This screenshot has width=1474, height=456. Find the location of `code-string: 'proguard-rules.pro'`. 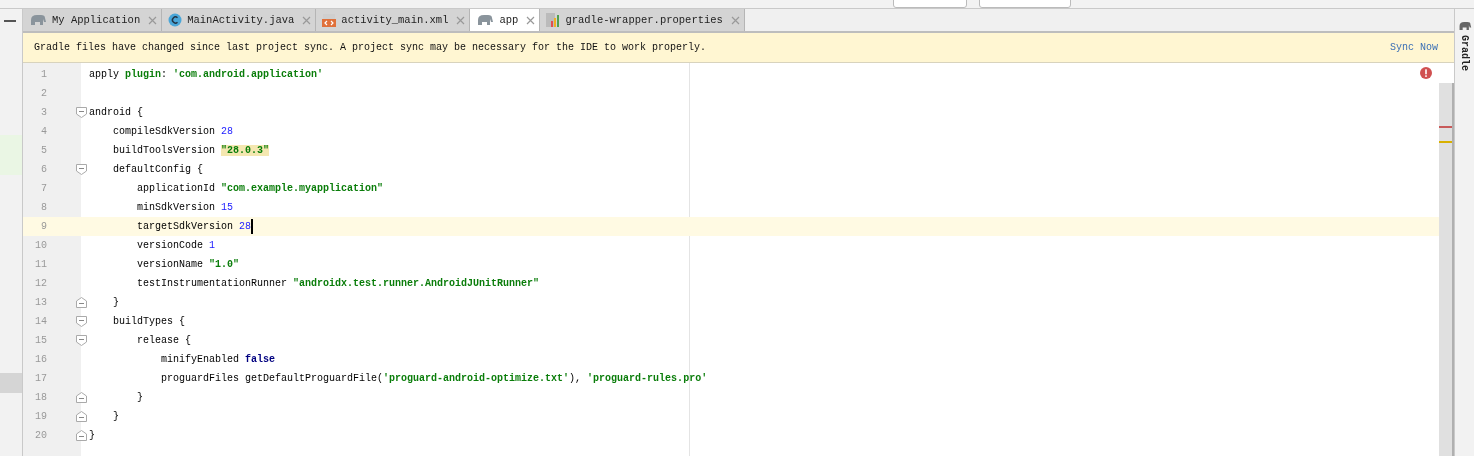

code-string: 'proguard-rules.pro' is located at coordinates (647, 378).